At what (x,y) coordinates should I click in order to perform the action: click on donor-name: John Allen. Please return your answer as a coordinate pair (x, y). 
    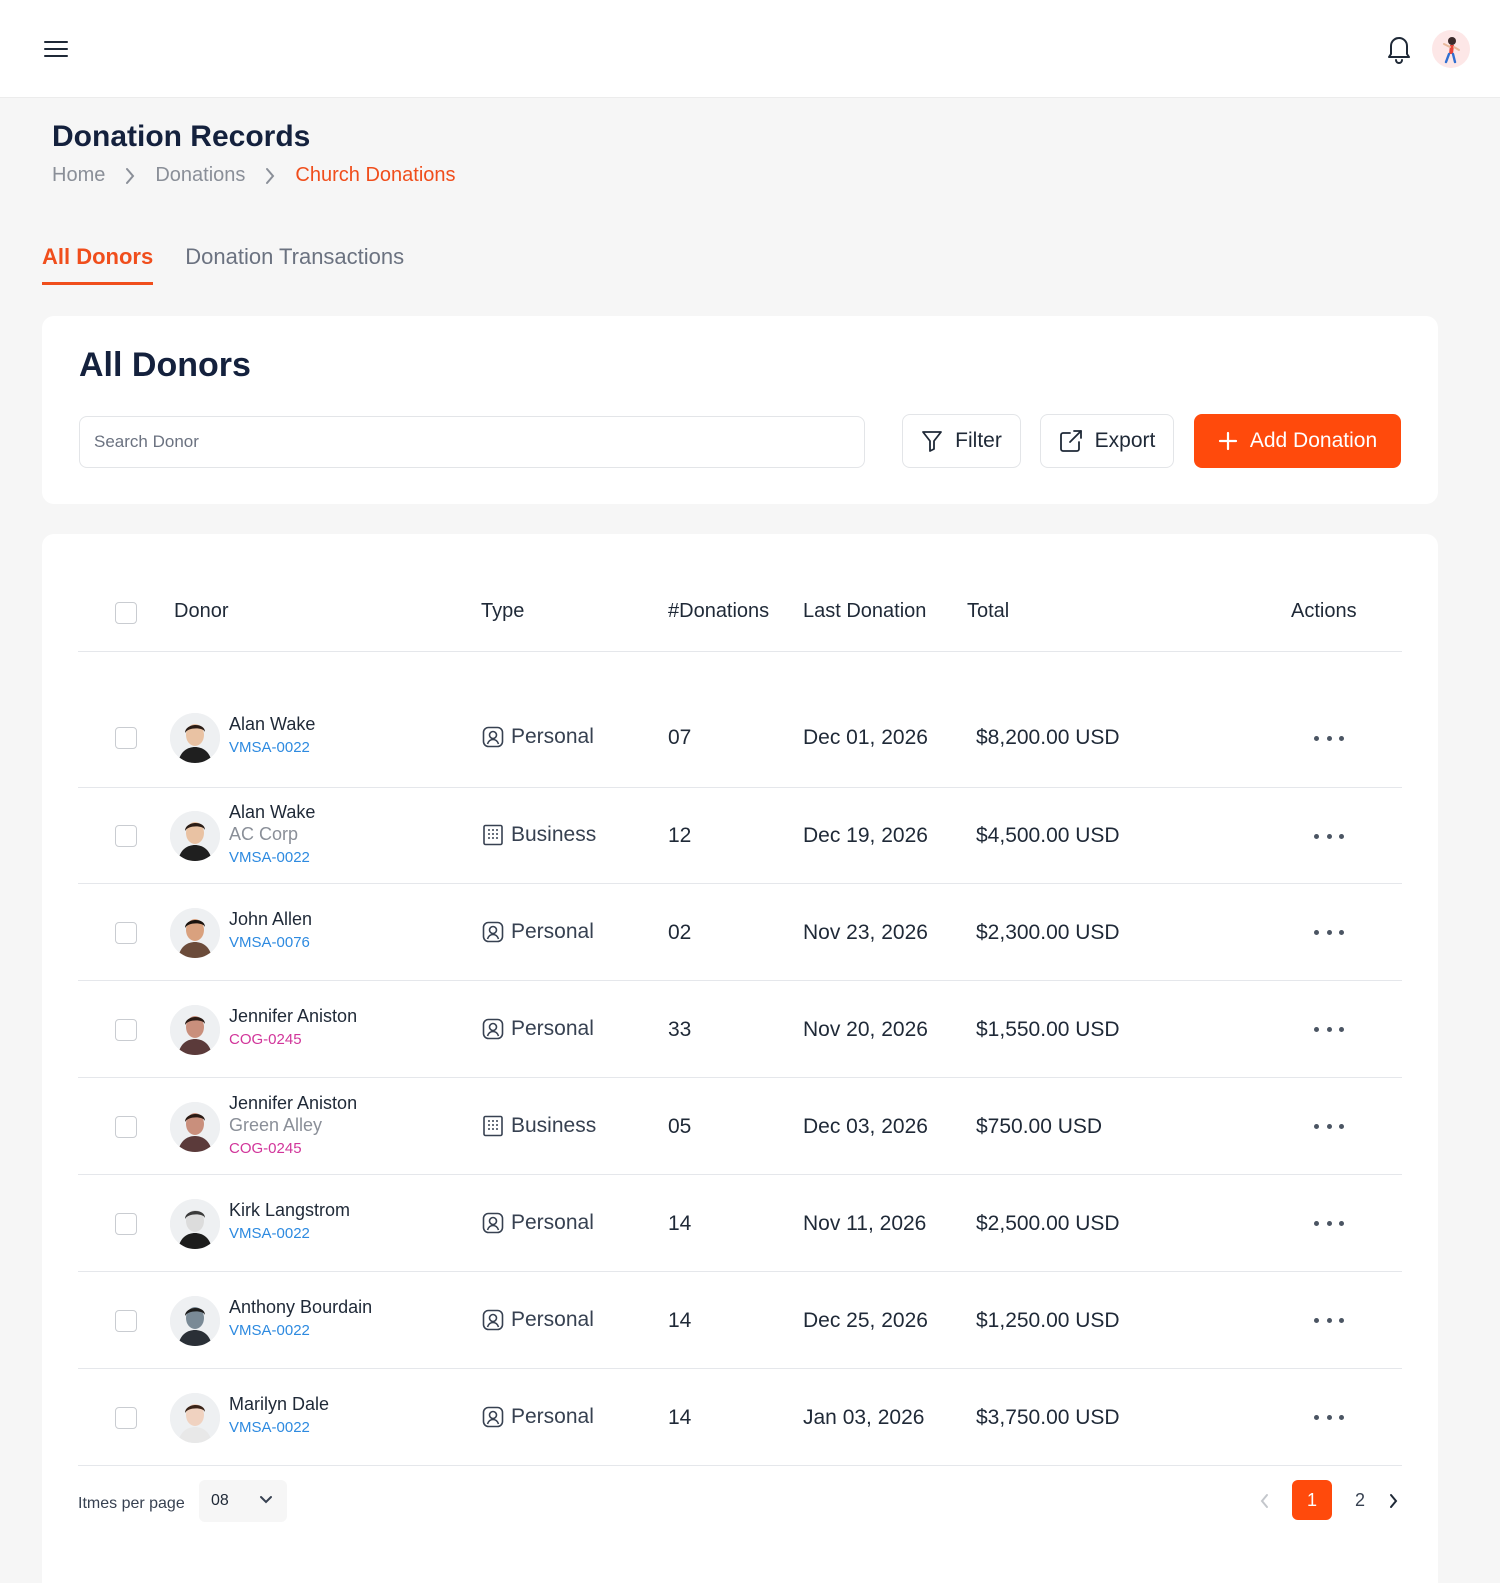
    Looking at the image, I should click on (271, 918).